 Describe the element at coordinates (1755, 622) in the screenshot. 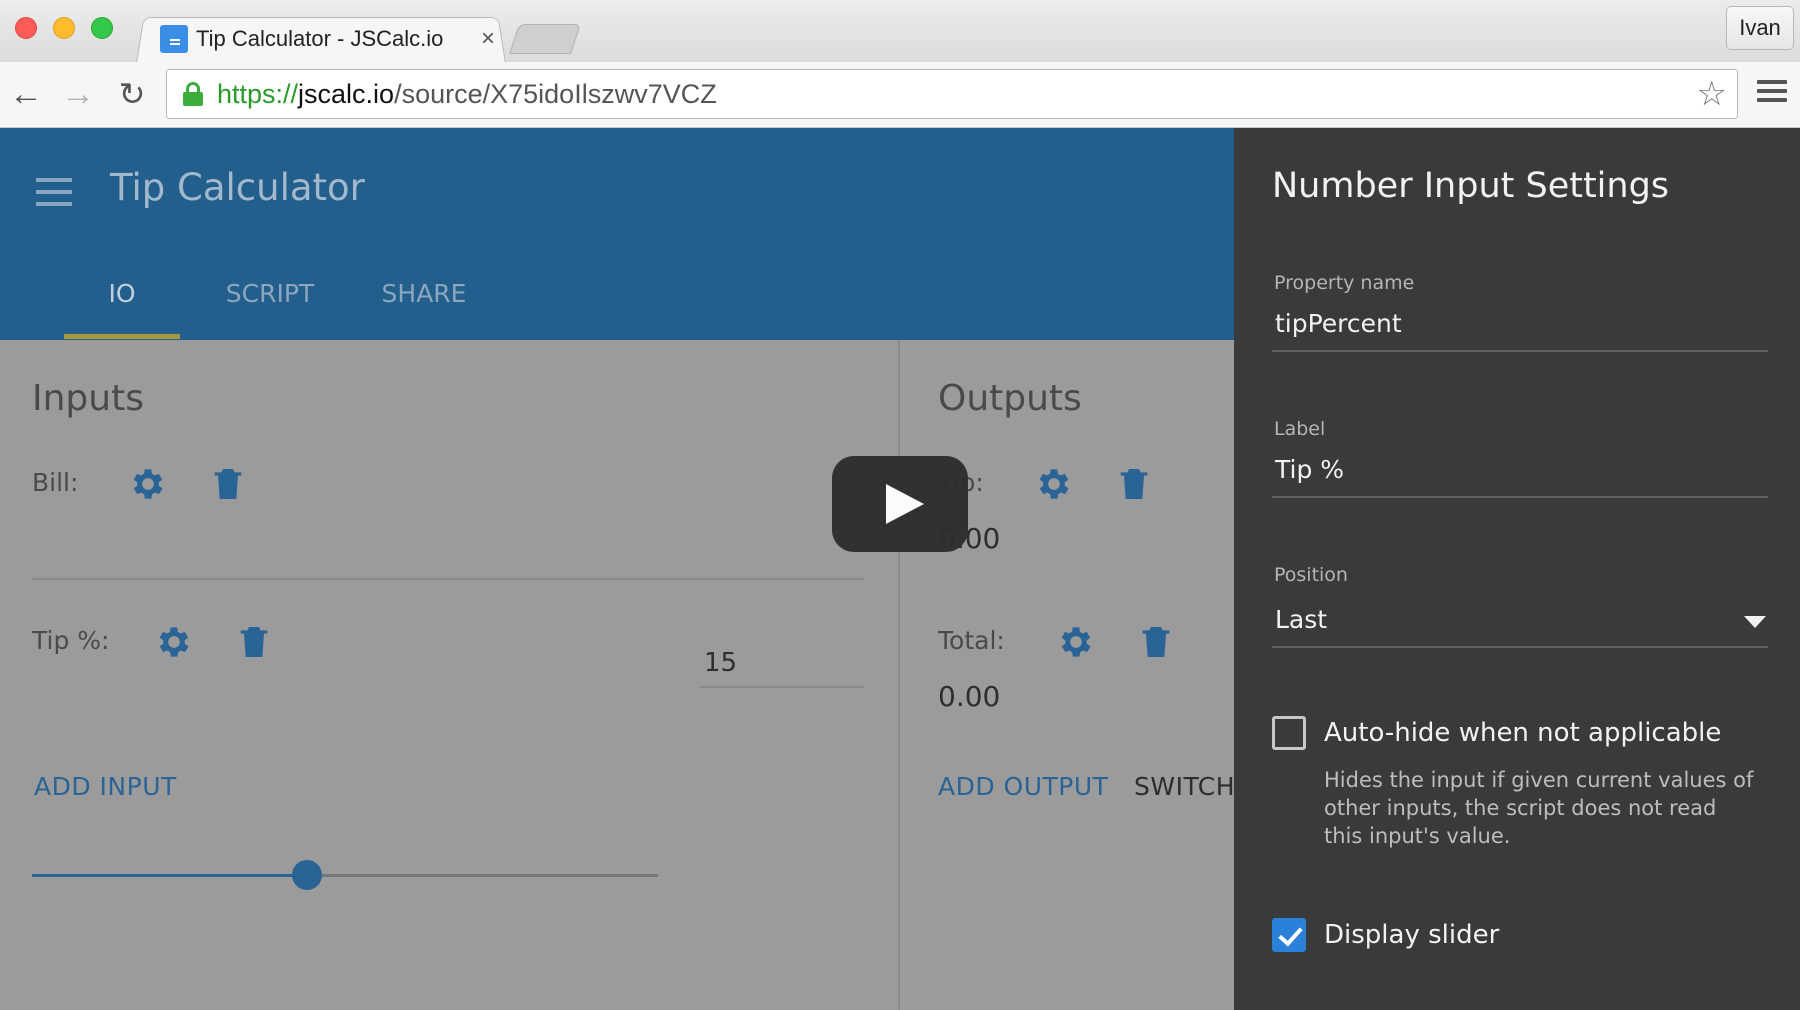

I see `dropdown-arrow-icon` at that location.